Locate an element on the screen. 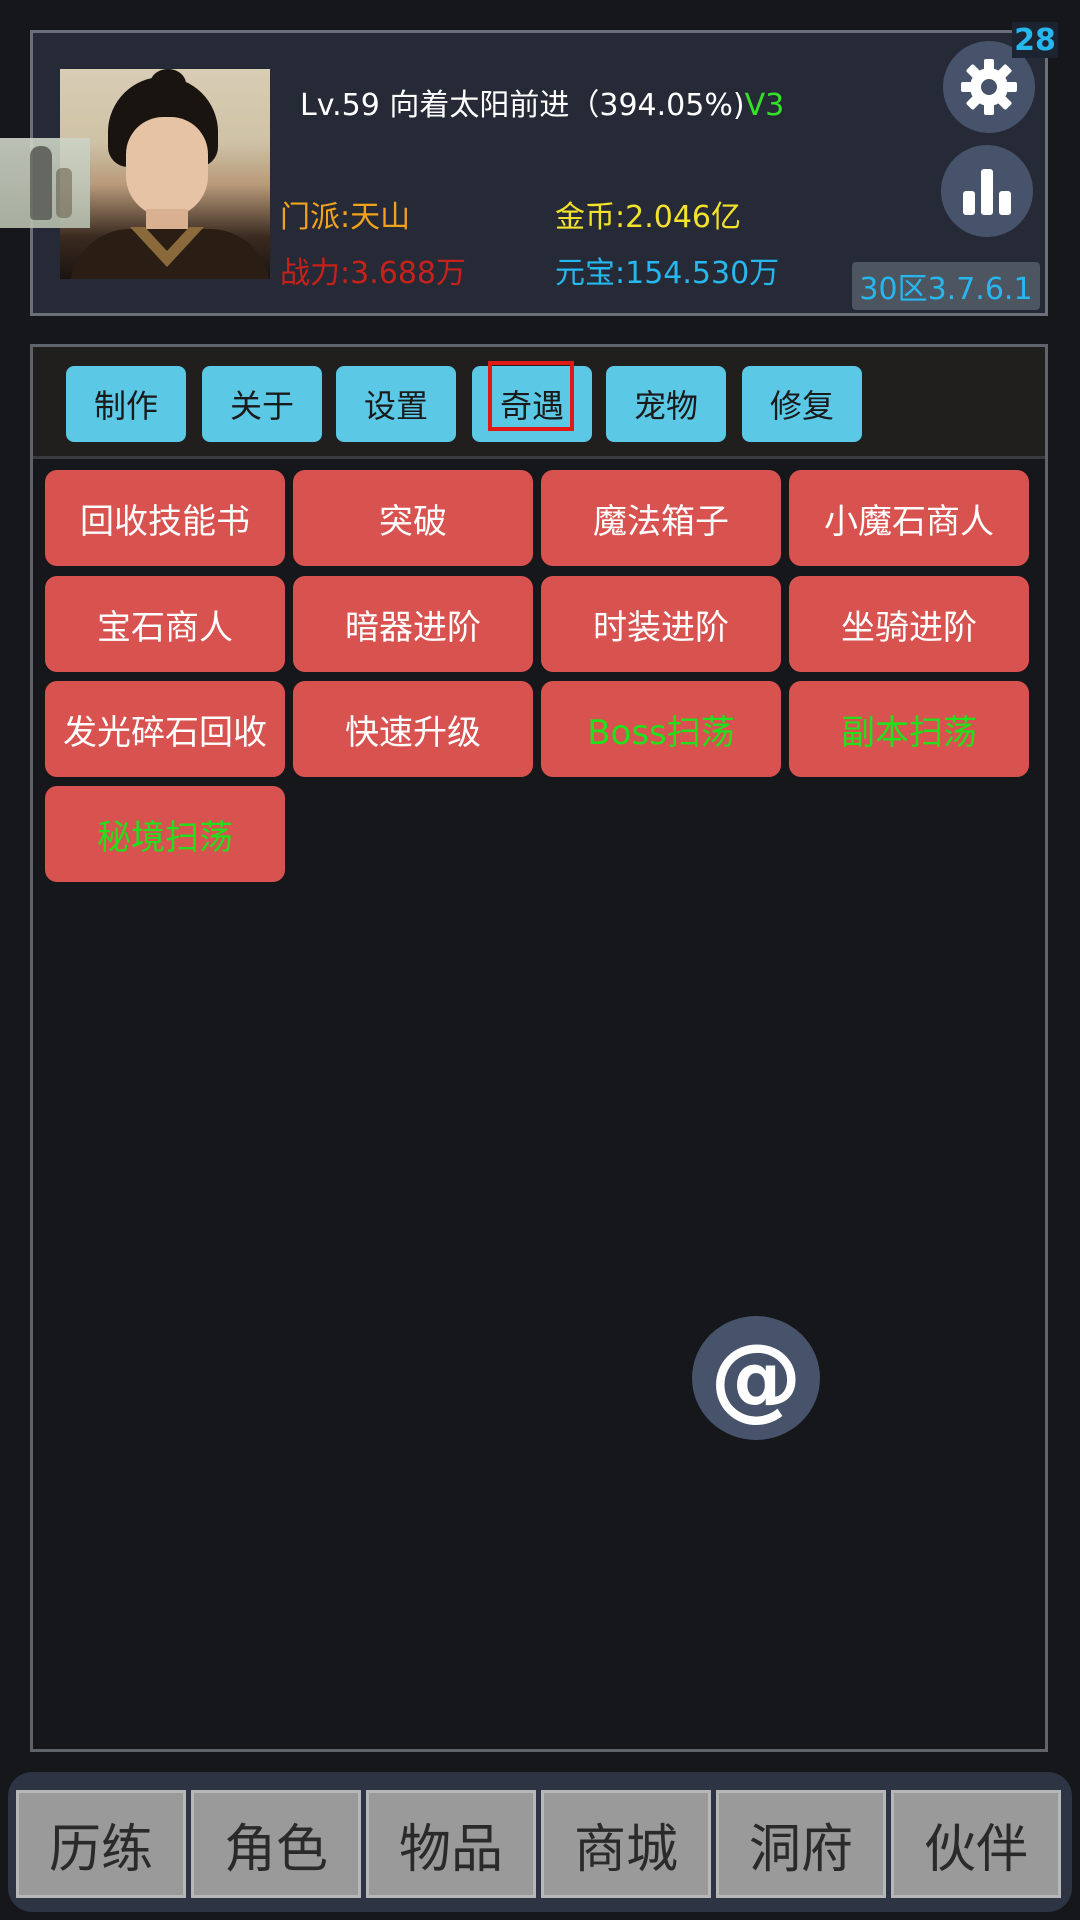 Image resolution: width=1080 pixels, height=1920 pixels. fashion-advance-button: 时装进阶 is located at coordinates (661, 624).